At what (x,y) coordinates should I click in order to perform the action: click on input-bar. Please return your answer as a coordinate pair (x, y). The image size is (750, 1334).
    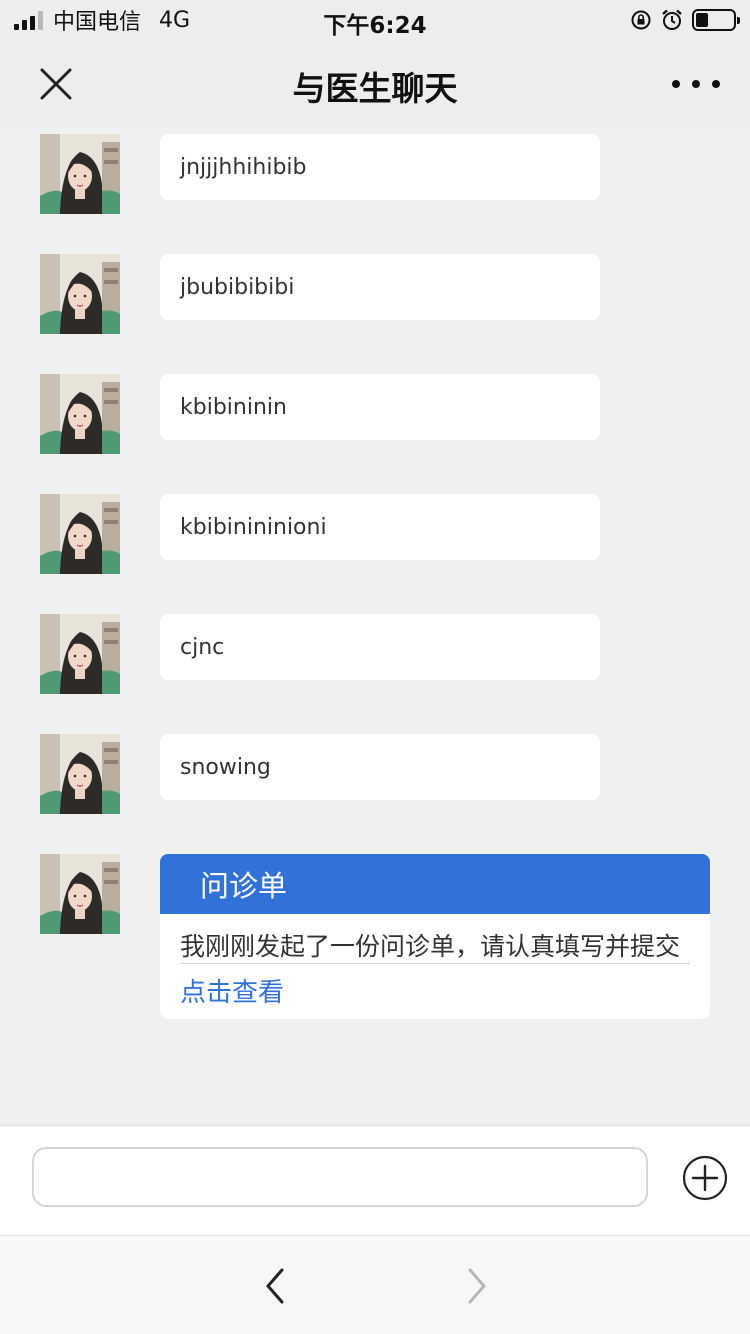
    Looking at the image, I should click on (375, 1180).